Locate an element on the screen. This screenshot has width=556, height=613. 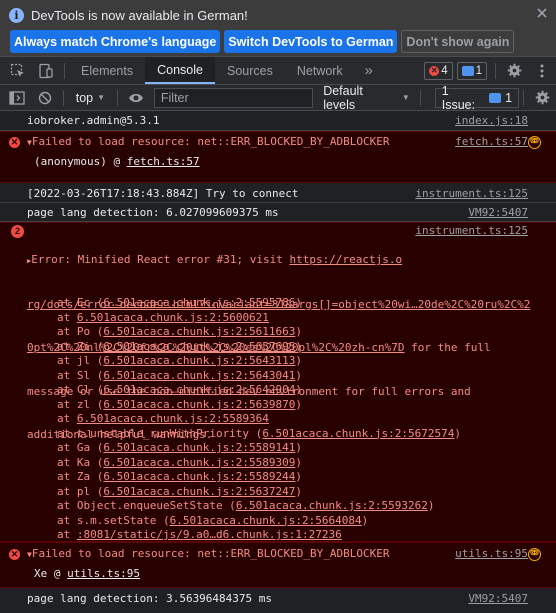
message-text: page lang detection: 3.56396484375 ms is located at coordinates (150, 598).